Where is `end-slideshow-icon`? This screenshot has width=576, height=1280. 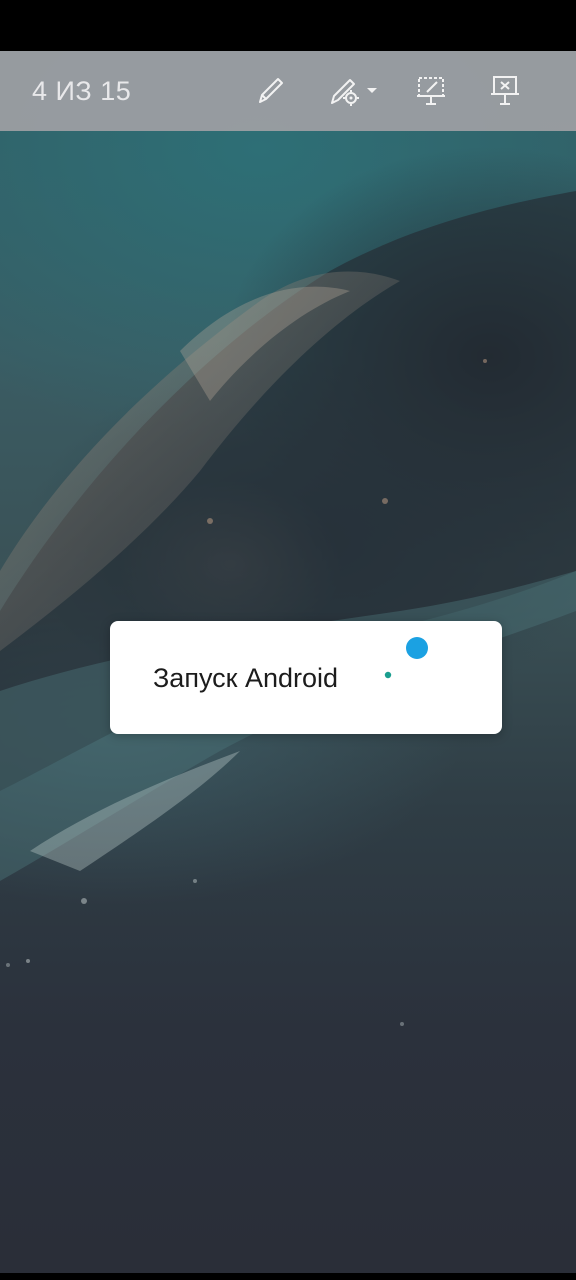 end-slideshow-icon is located at coordinates (505, 90).